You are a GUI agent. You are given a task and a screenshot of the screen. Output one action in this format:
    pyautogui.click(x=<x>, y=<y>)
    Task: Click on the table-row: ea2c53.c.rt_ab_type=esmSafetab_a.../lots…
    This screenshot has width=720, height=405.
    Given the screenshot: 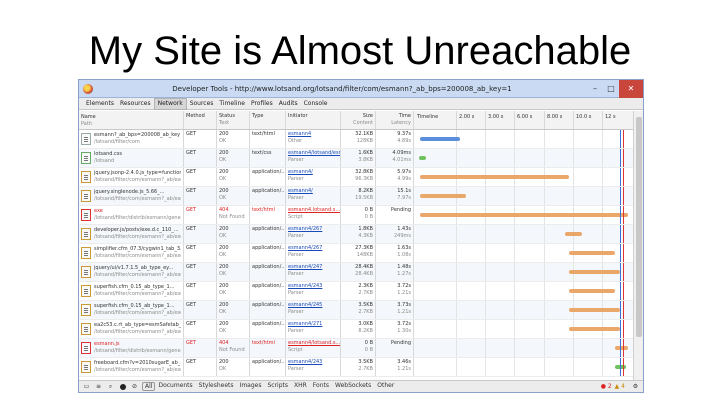 What is the action you would take?
    pyautogui.click(x=356, y=329)
    